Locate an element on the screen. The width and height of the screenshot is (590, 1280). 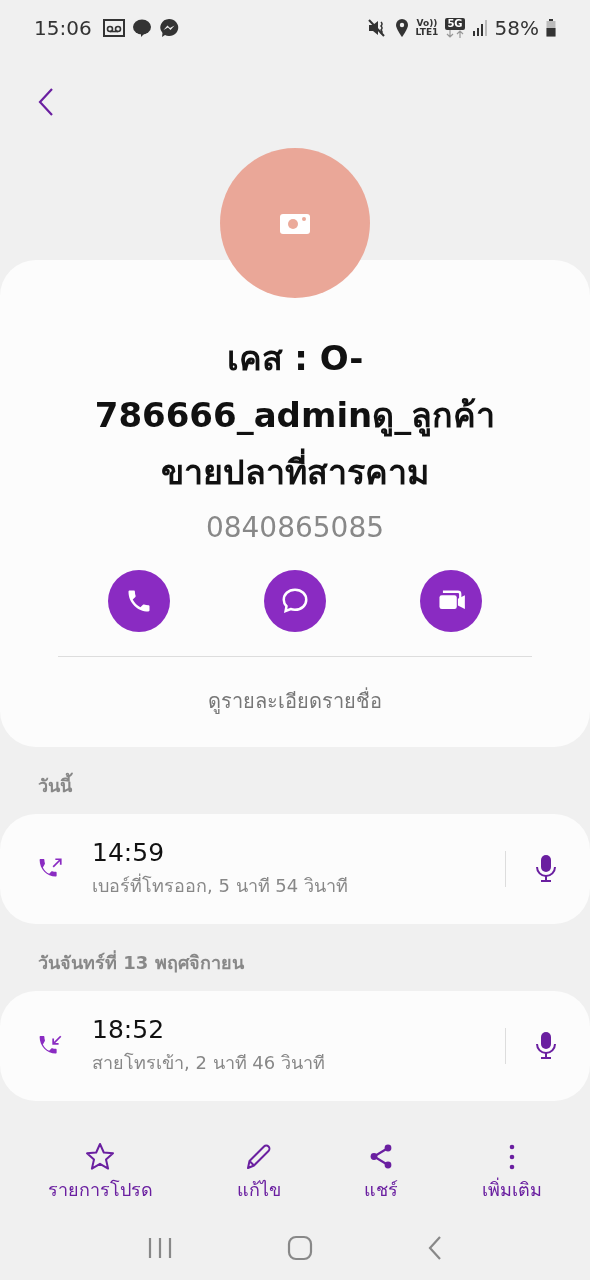
date-header: วันจันทร์ที่ 13 พฤศจิกายน is located at coordinates (141, 962).